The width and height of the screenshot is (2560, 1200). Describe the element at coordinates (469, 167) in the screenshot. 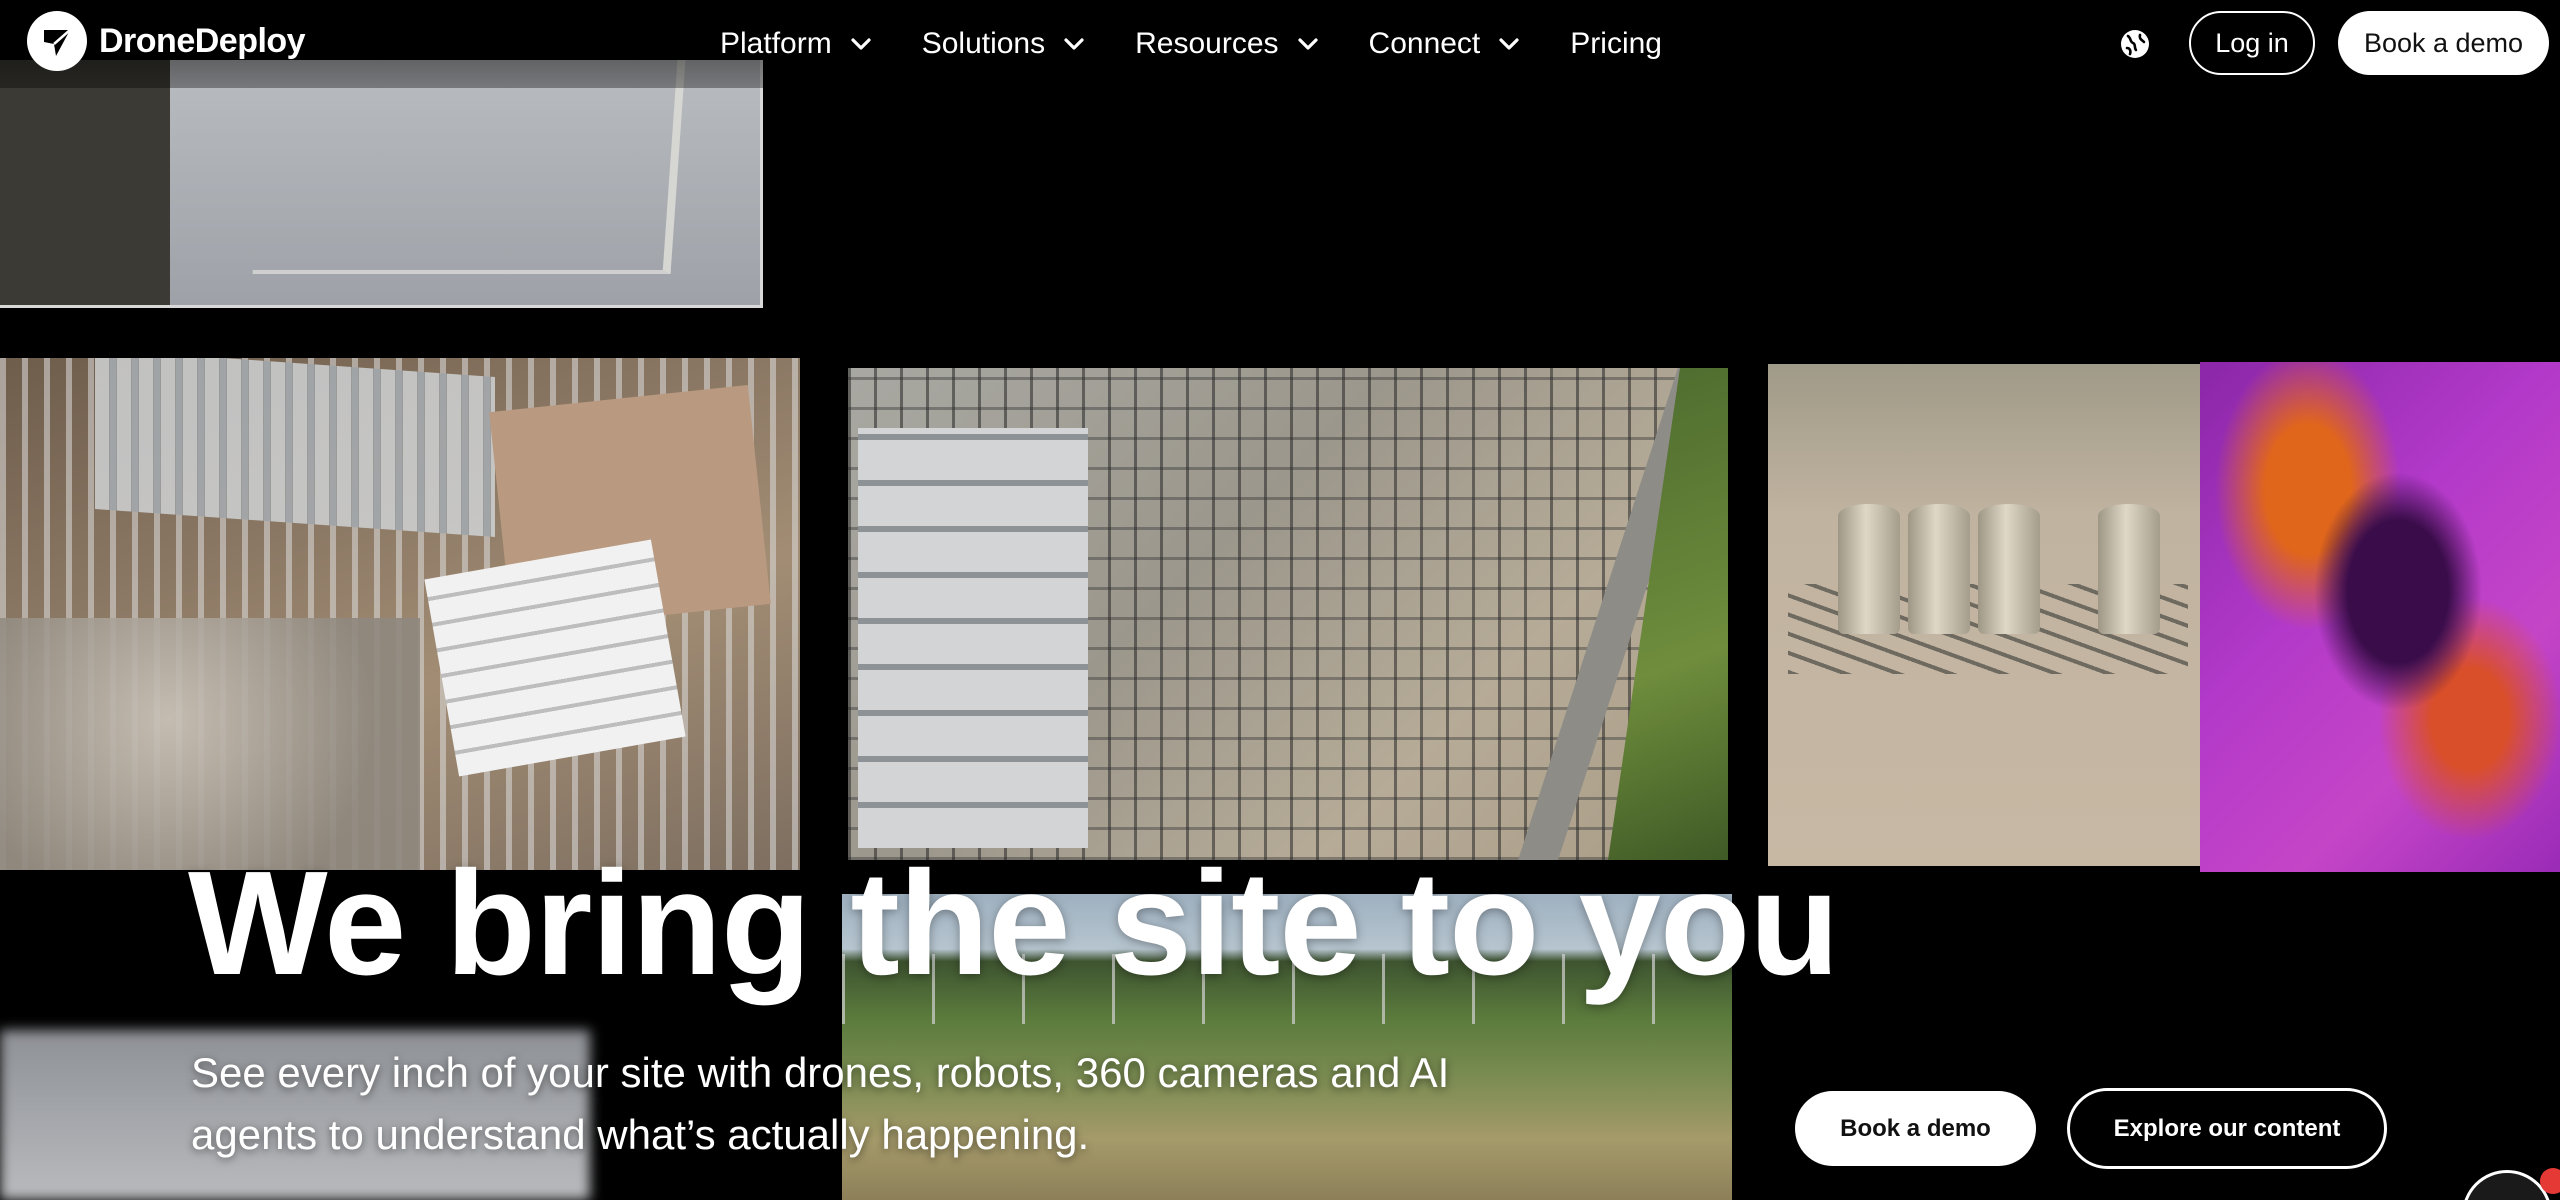

I see `site-structure-frame` at that location.